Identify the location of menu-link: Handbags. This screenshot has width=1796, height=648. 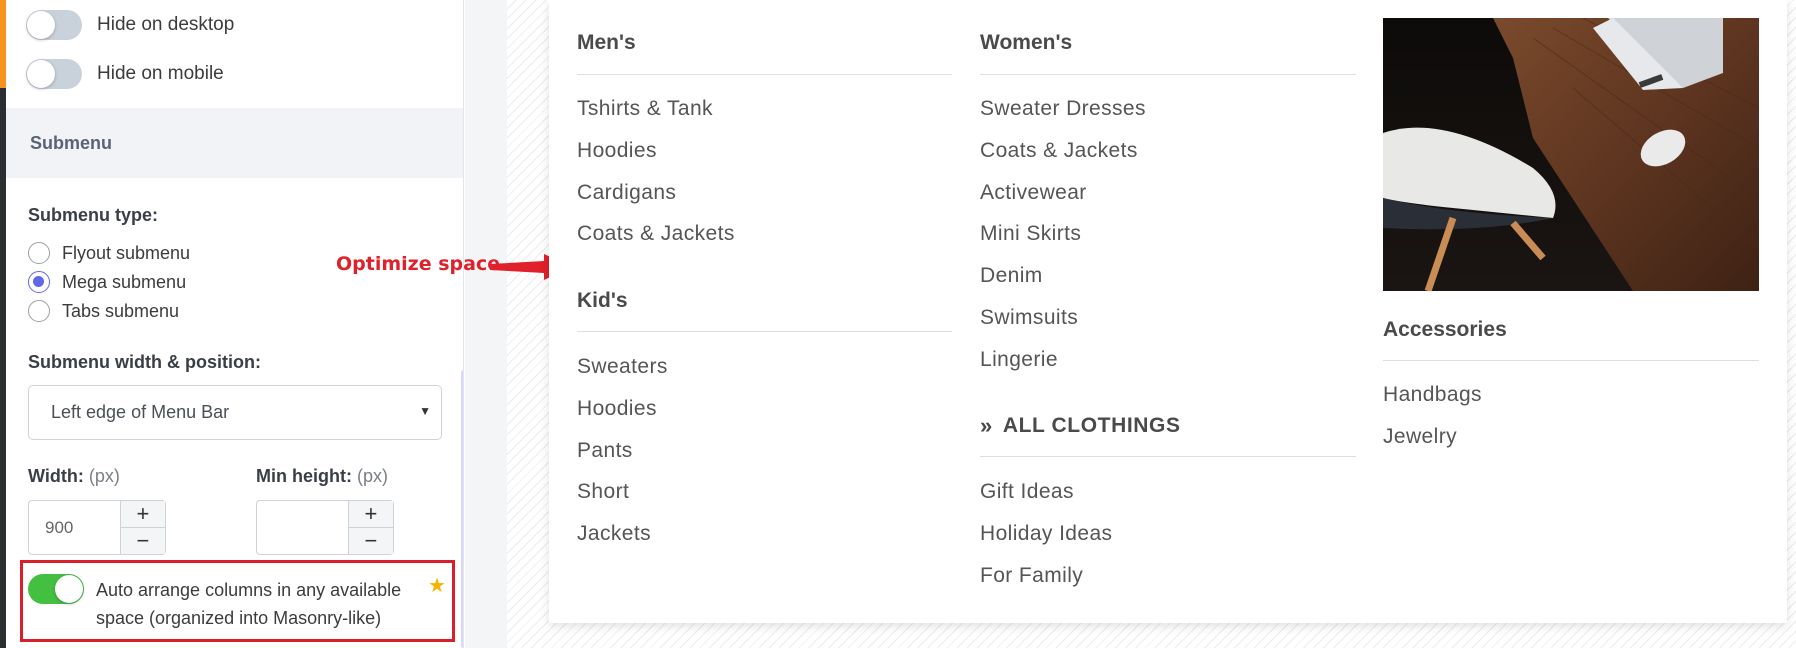
(1432, 395).